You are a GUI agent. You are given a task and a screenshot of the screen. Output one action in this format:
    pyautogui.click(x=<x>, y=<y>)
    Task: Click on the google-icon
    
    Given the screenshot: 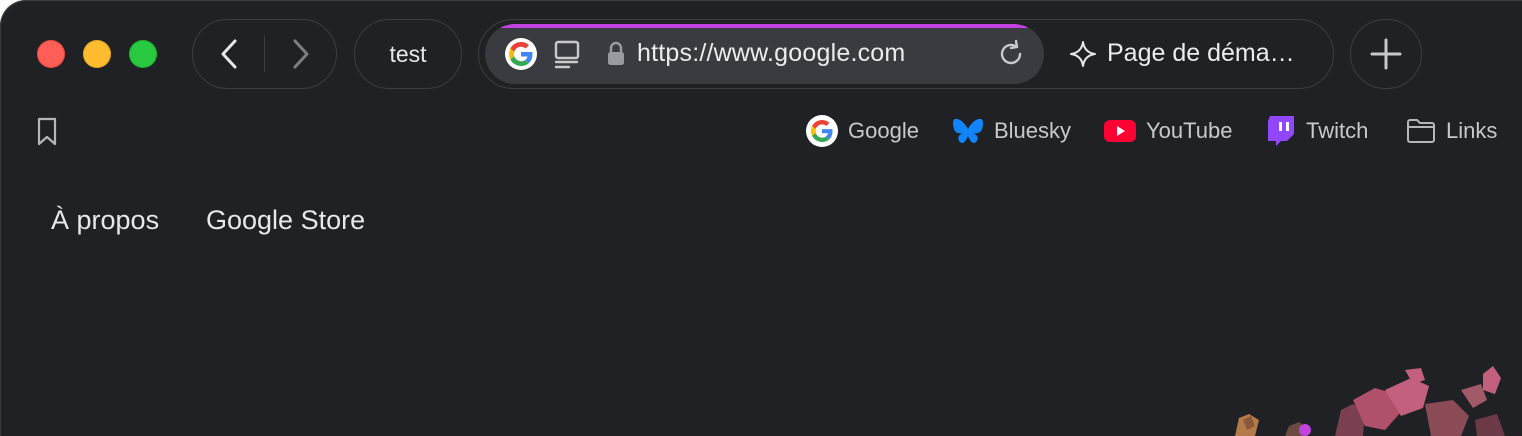 What is the action you would take?
    pyautogui.click(x=822, y=131)
    